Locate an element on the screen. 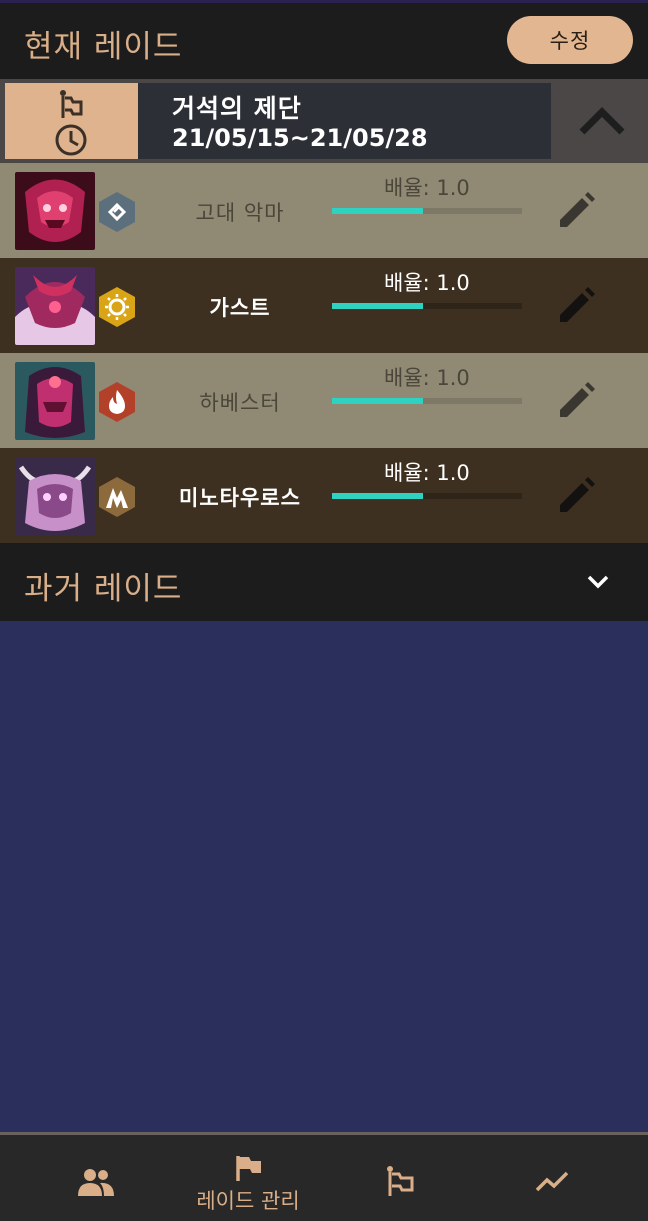  boss-row: 가스트 배율: 1.0 is located at coordinates (324, 305).